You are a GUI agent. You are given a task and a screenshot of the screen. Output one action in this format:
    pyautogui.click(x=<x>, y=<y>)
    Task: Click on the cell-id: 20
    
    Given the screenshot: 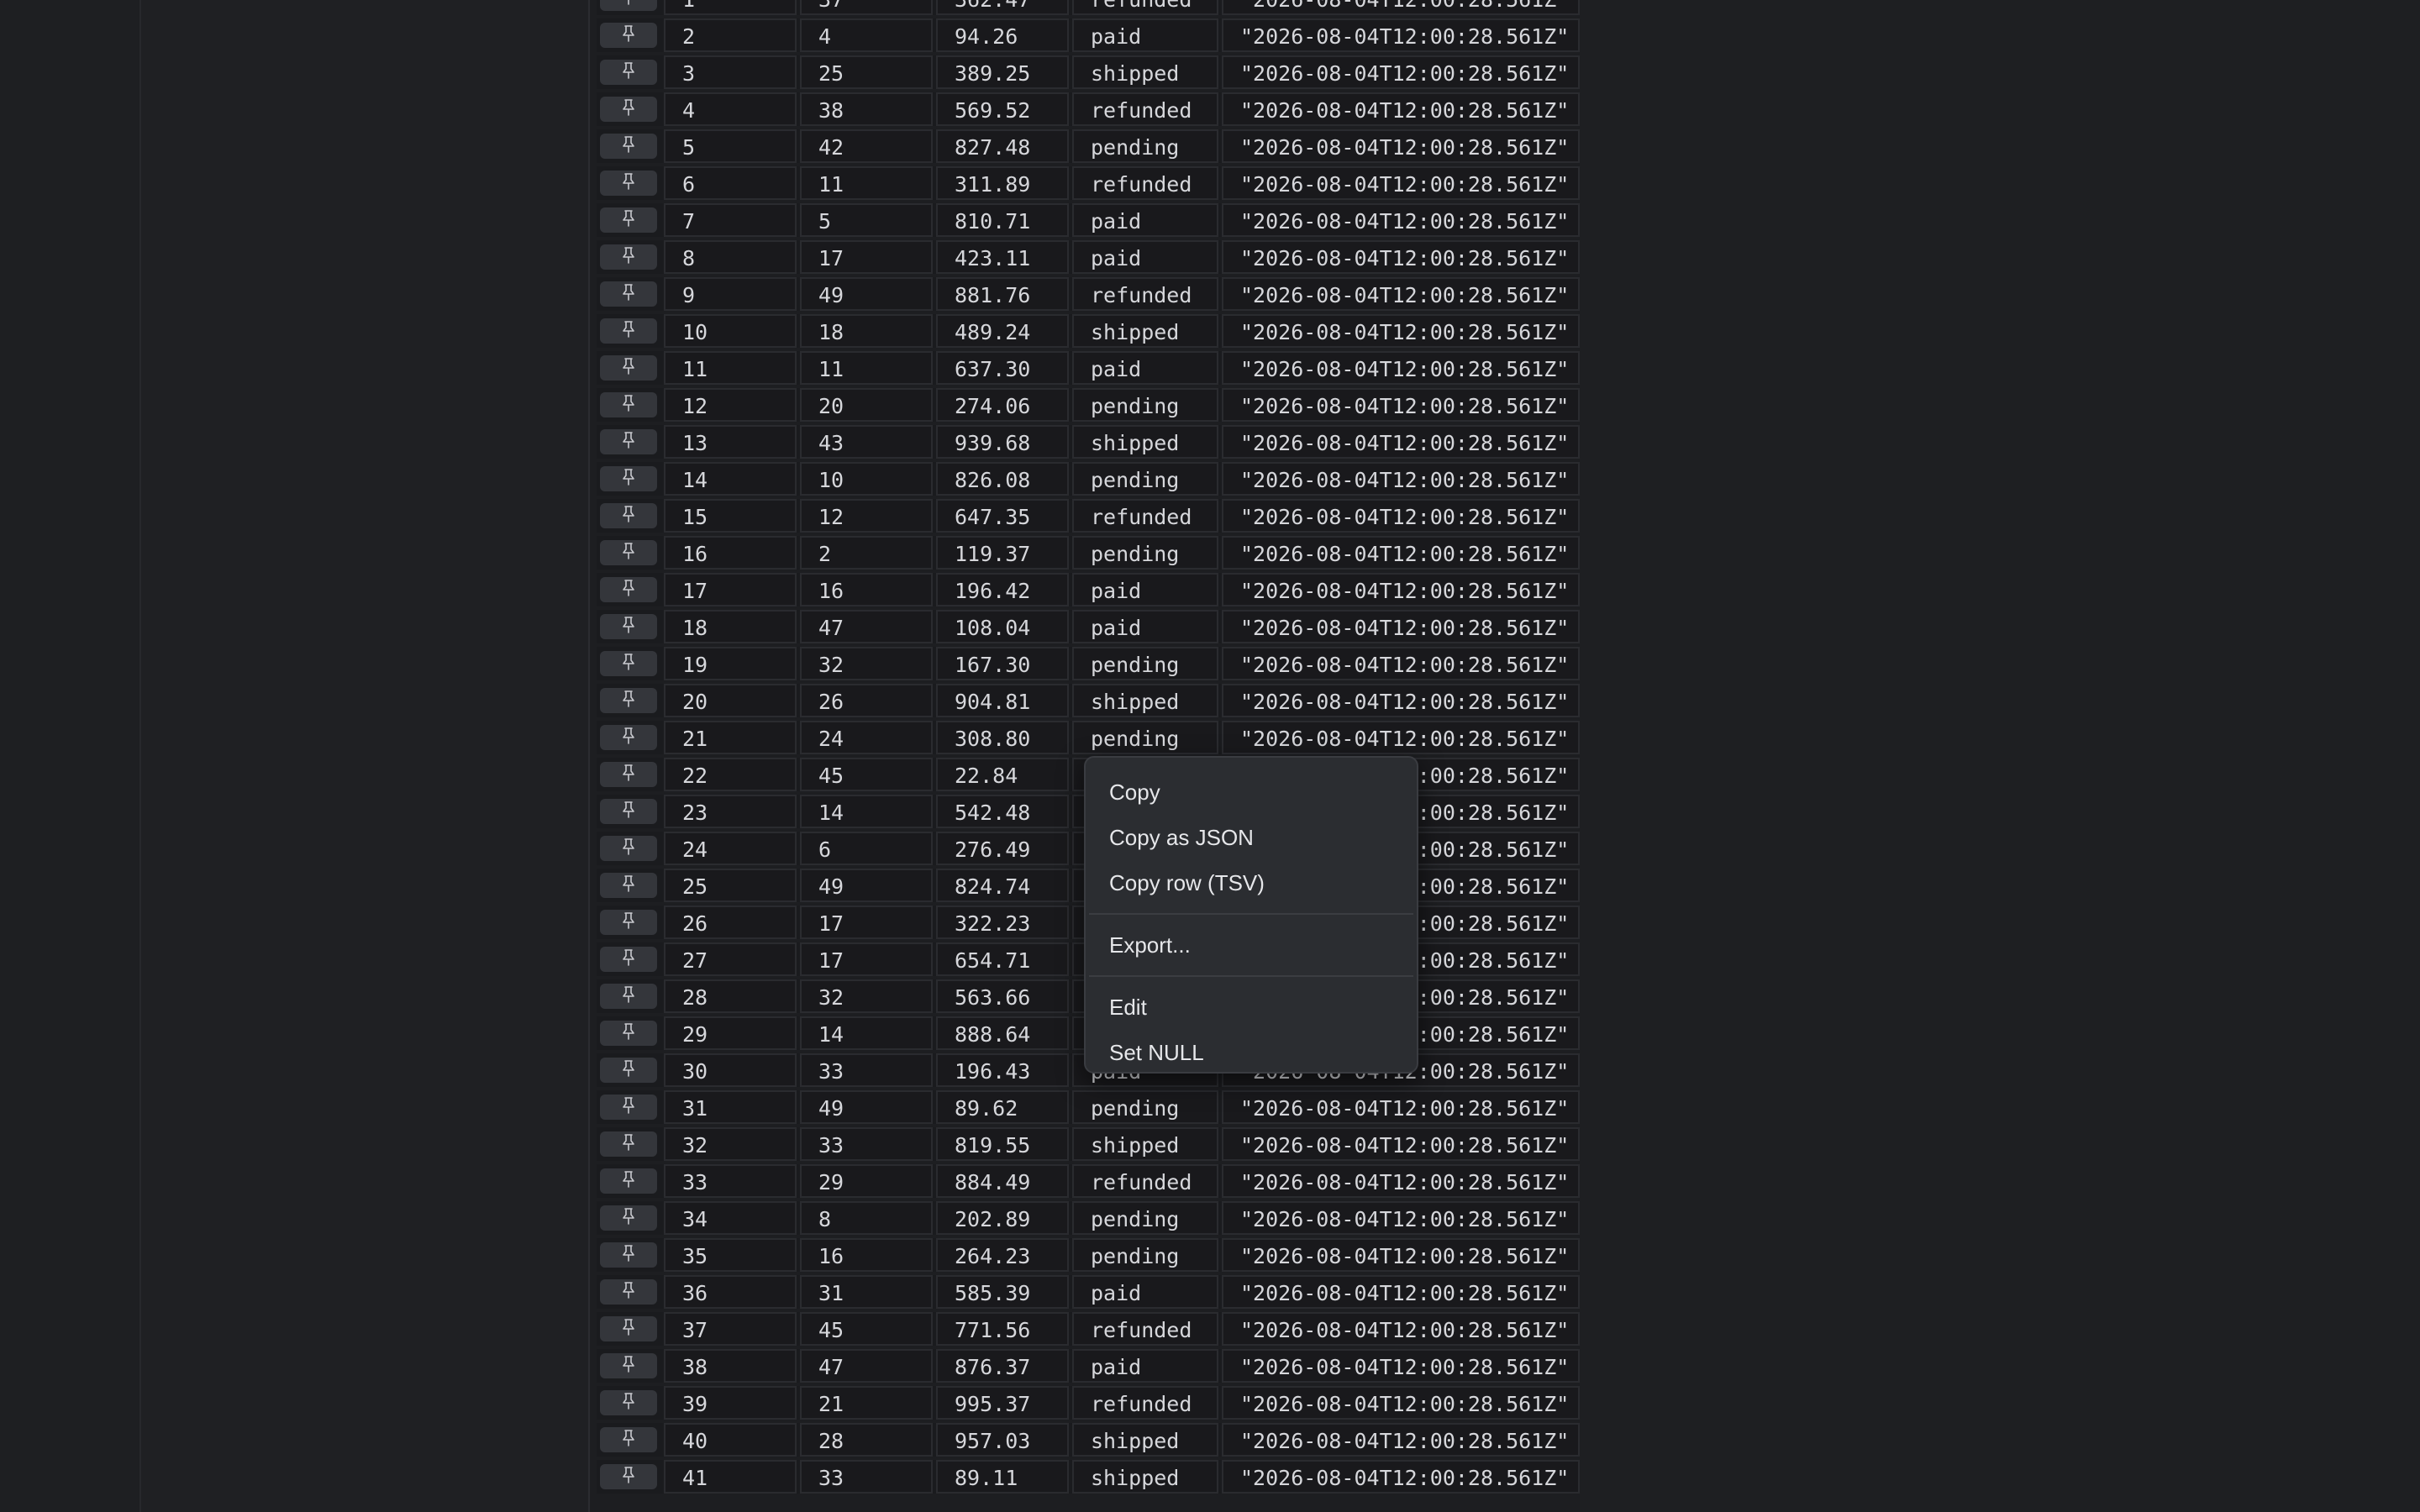 What is the action you would take?
    pyautogui.click(x=731, y=700)
    